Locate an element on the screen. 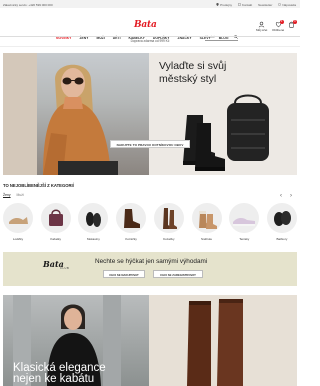 Image resolution: width=320 pixels, height=386 pixels. categories-tabs: Ženy Muži is located at coordinates (13, 195).